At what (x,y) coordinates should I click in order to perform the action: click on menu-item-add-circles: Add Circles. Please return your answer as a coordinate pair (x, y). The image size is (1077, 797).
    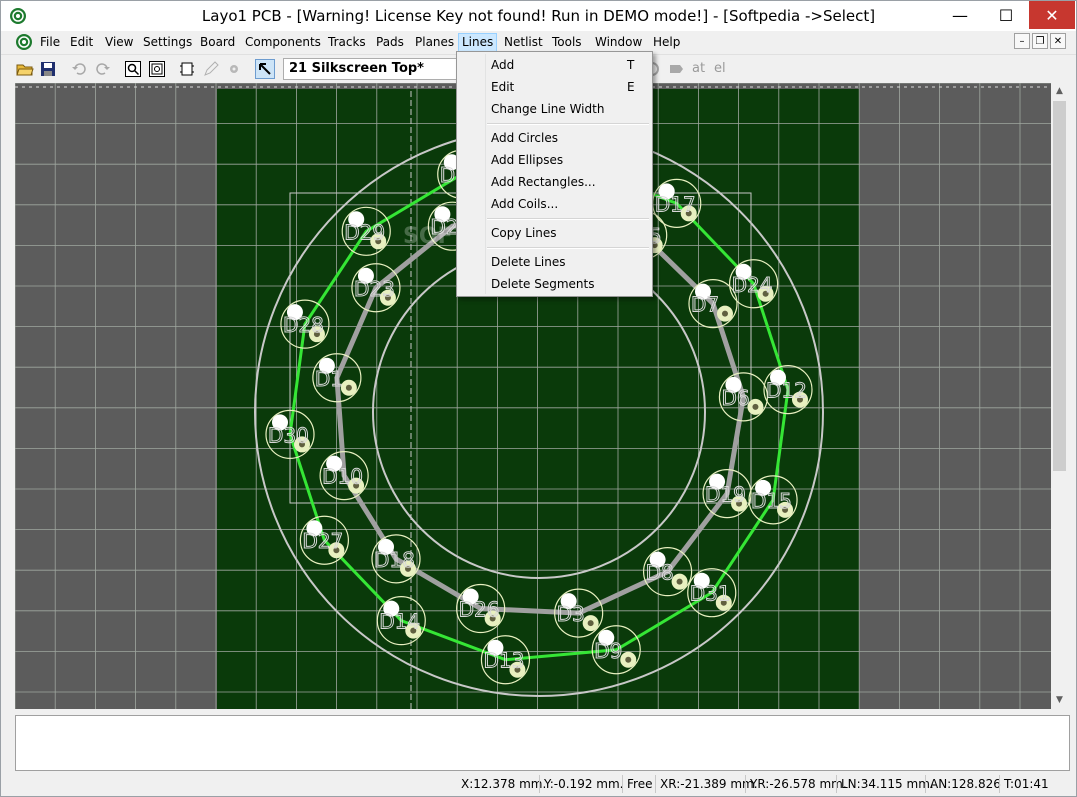
    Looking at the image, I should click on (554, 138).